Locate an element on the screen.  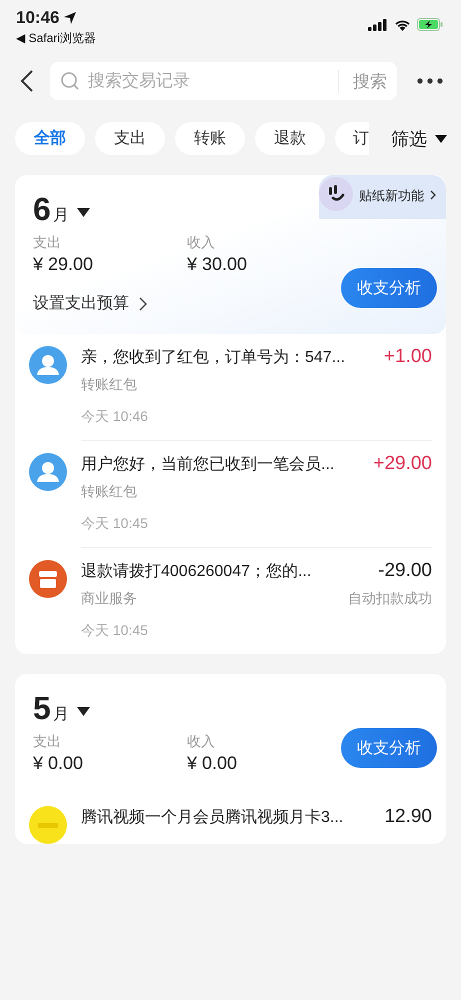
summary-amount: ¥ 29.00 is located at coordinates (63, 264).